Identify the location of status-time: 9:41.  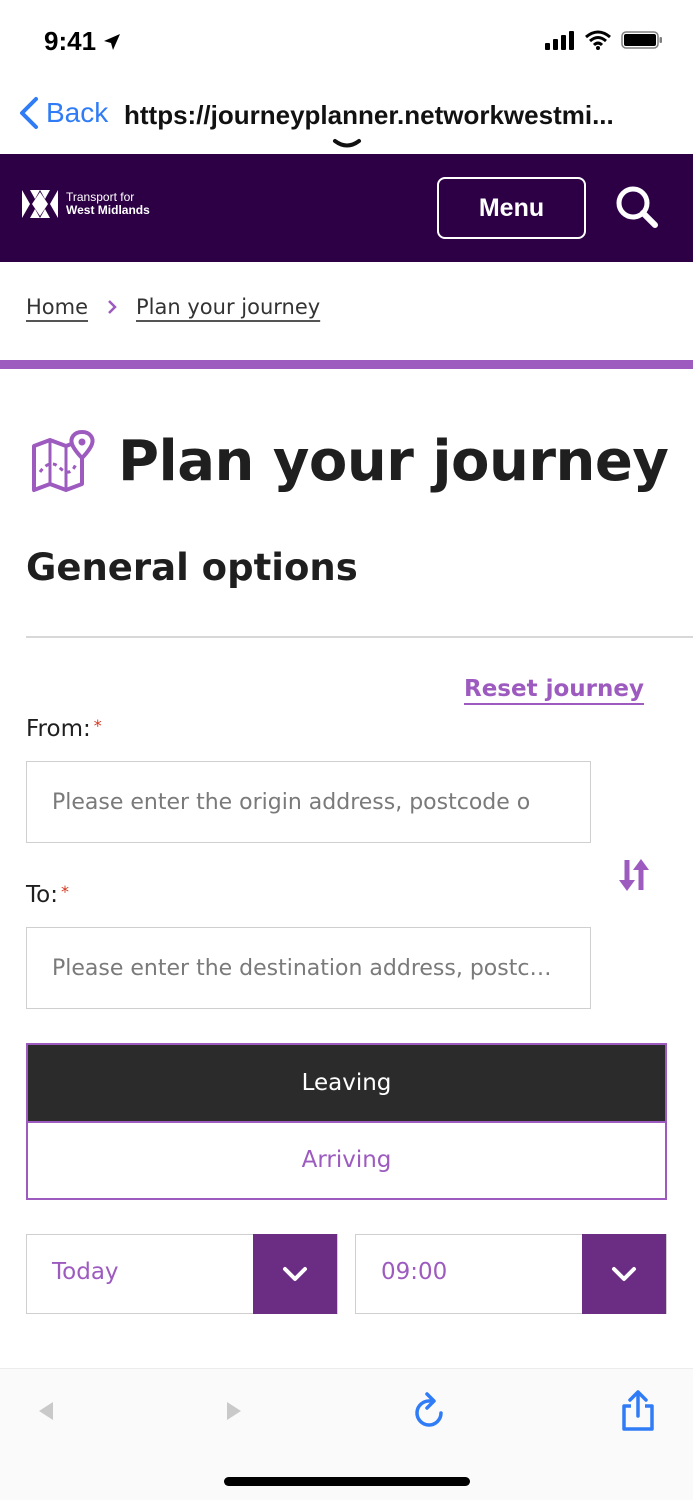
(83, 41).